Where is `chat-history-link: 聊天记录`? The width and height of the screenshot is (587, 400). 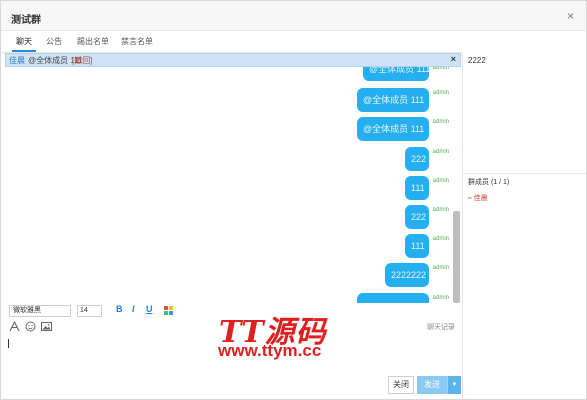
chat-history-link: 聊天记录 is located at coordinates (441, 327).